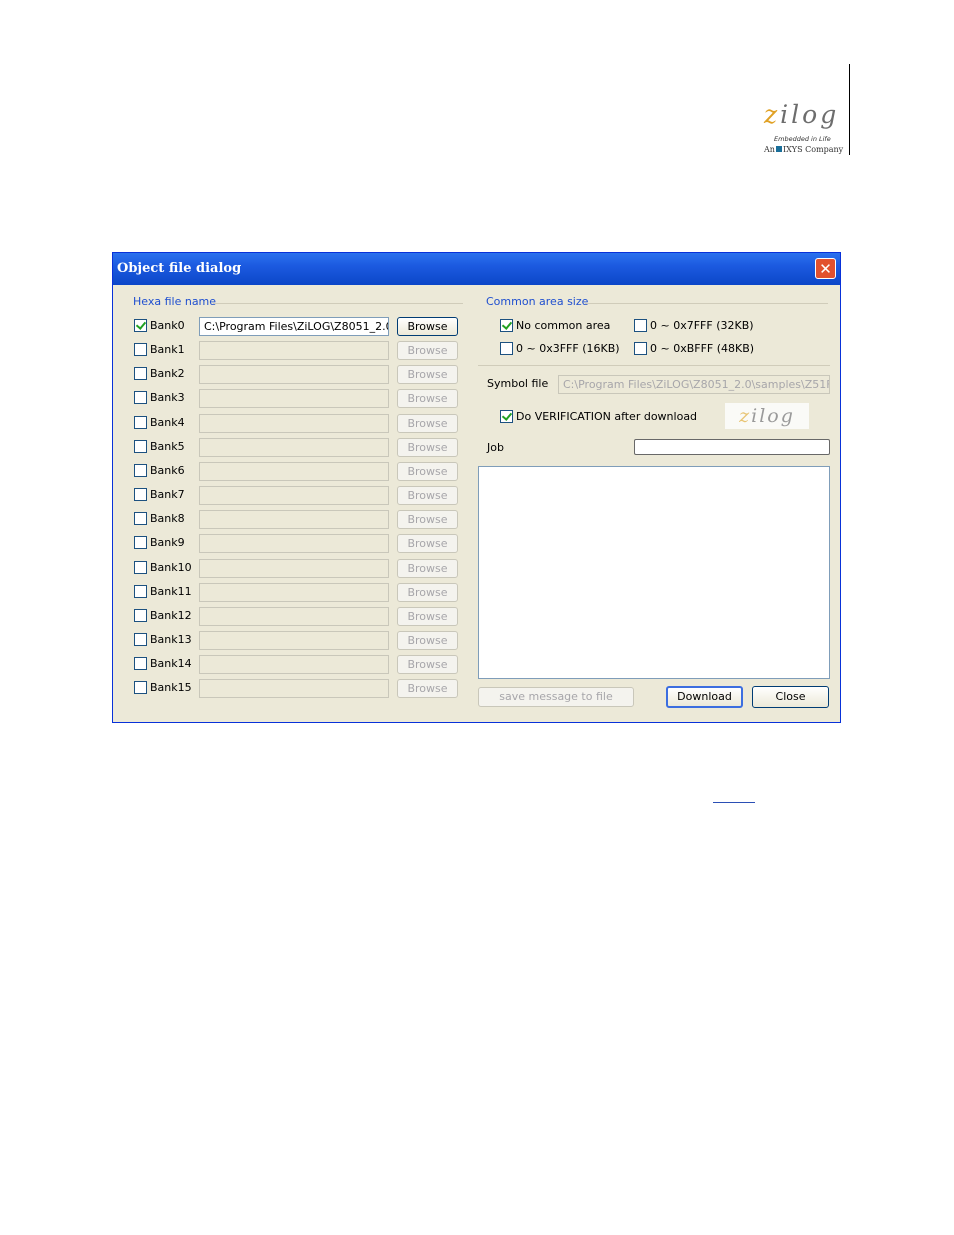 The height and width of the screenshot is (1235, 954). What do you see at coordinates (745, 416) in the screenshot?
I see `inner-logo-z: z` at bounding box center [745, 416].